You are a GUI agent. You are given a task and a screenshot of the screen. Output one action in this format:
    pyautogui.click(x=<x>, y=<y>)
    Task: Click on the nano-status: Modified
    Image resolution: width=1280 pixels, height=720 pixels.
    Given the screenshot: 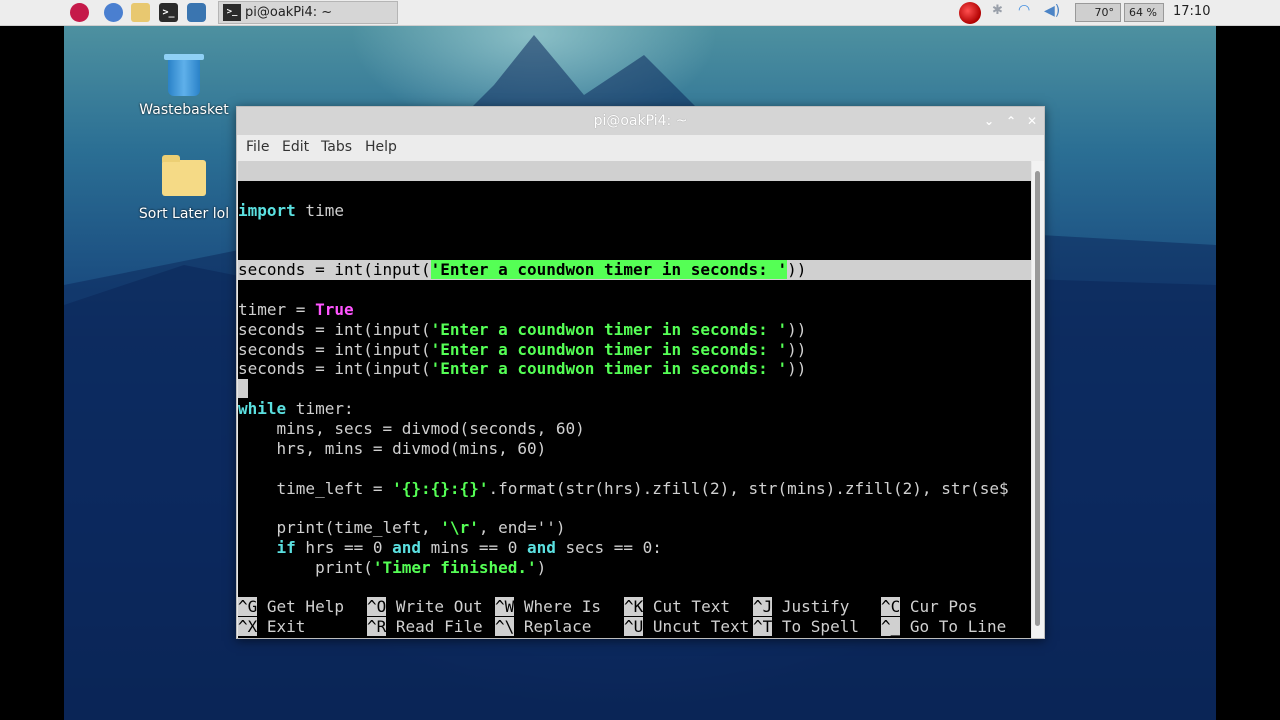 What is the action you would take?
    pyautogui.click(x=972, y=230)
    